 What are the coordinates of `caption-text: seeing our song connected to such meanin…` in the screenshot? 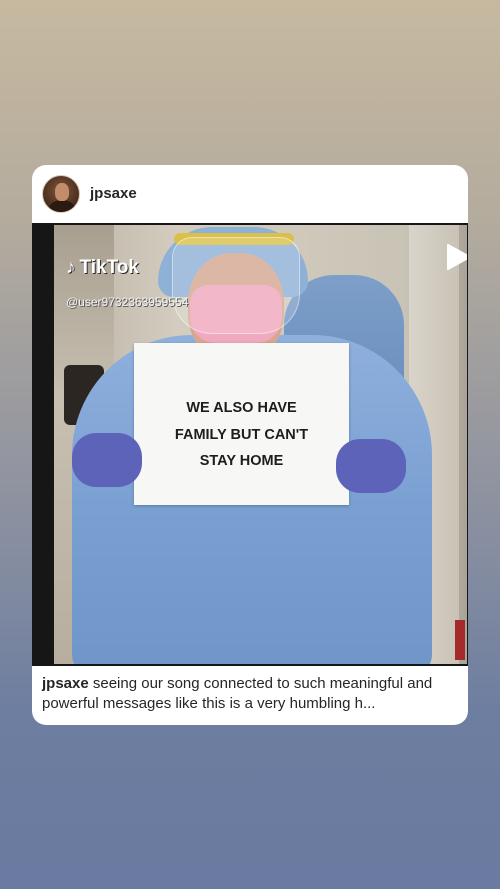 It's located at (237, 693).